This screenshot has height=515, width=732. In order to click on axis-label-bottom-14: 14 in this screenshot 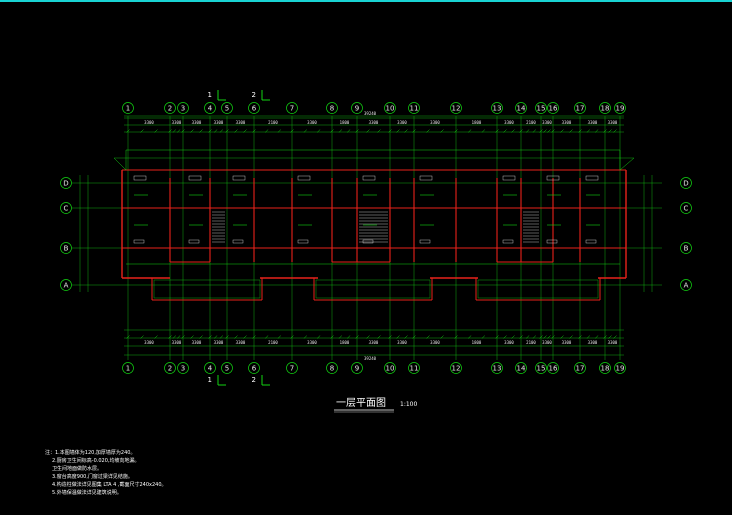, I will do `click(521, 369)`.